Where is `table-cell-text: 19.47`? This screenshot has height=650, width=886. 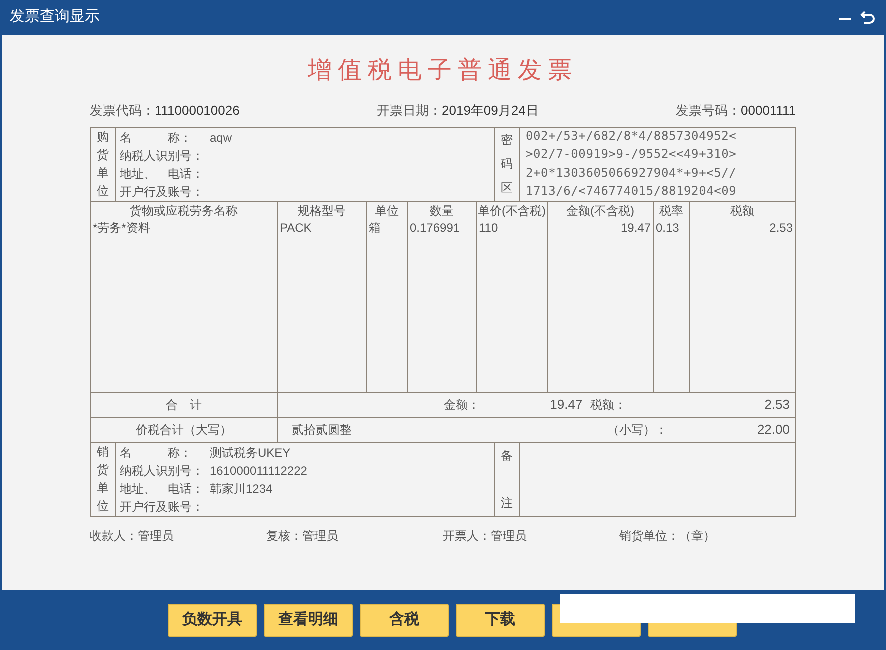
table-cell-text: 19.47 is located at coordinates (636, 228).